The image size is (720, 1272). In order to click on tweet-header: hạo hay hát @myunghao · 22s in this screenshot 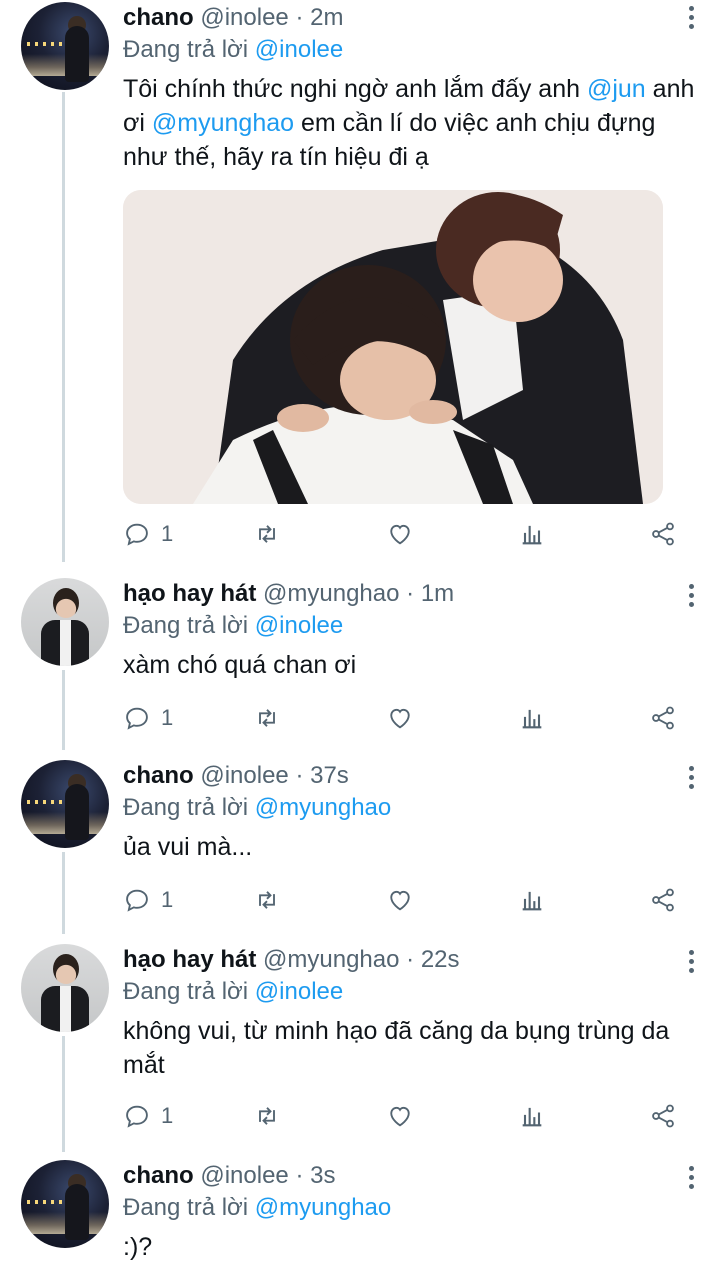, I will do `click(409, 960)`.